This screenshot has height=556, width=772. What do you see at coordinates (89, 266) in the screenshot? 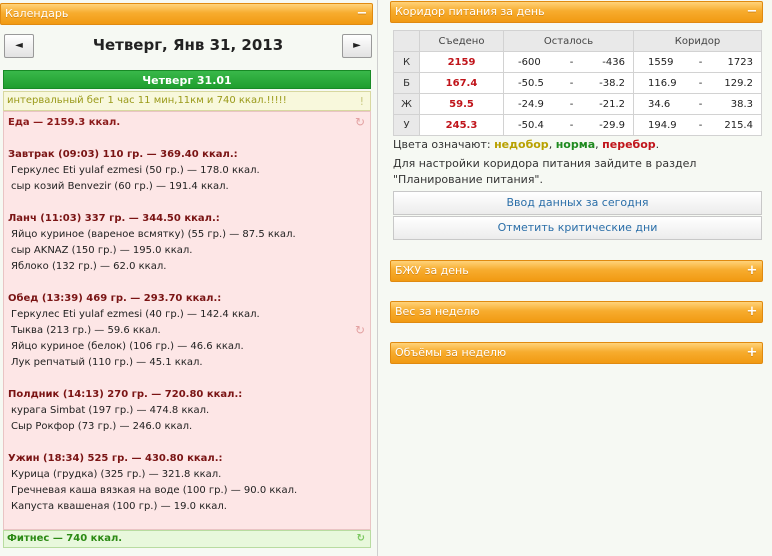
I see `food-item: Яблоко (132 гр.) — 62.0 ккал.` at bounding box center [89, 266].